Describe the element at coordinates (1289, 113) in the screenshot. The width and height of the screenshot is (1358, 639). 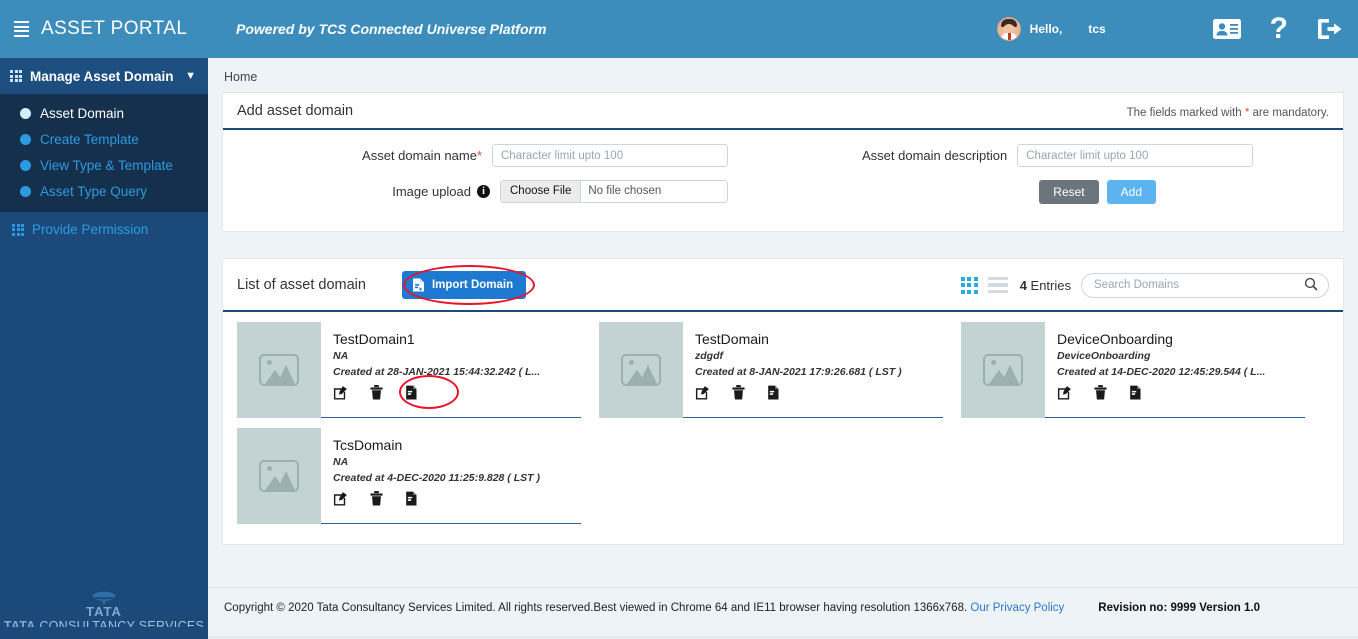
I see `mandatory-note-post: are mandatory.` at that location.